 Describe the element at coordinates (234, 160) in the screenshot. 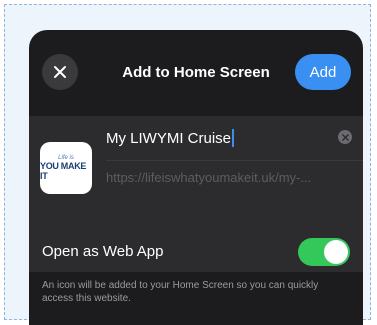

I see `field-divider` at that location.